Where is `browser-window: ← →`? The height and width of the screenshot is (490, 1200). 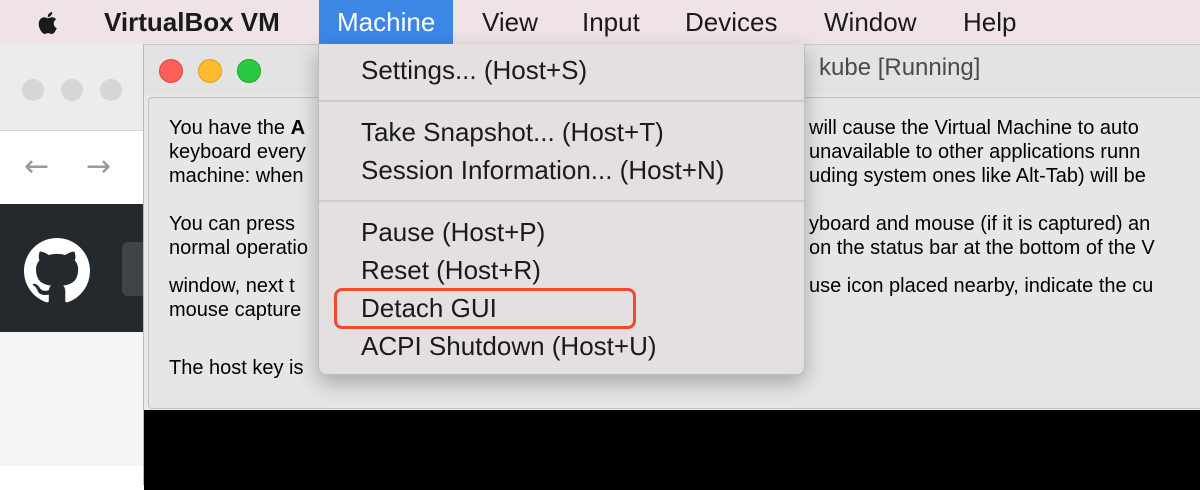 browser-window: ← → is located at coordinates (76, 255).